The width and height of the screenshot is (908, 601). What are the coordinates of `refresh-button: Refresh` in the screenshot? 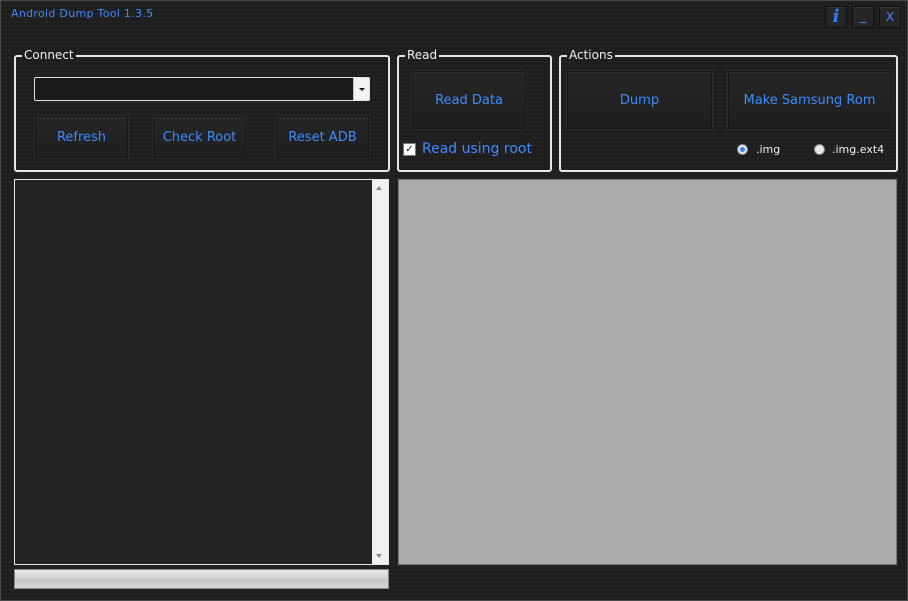 It's located at (81, 137).